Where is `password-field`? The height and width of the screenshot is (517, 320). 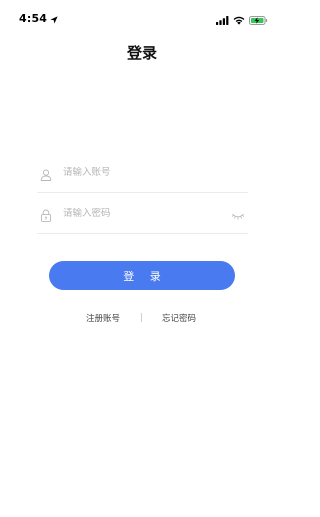 password-field is located at coordinates (142, 213).